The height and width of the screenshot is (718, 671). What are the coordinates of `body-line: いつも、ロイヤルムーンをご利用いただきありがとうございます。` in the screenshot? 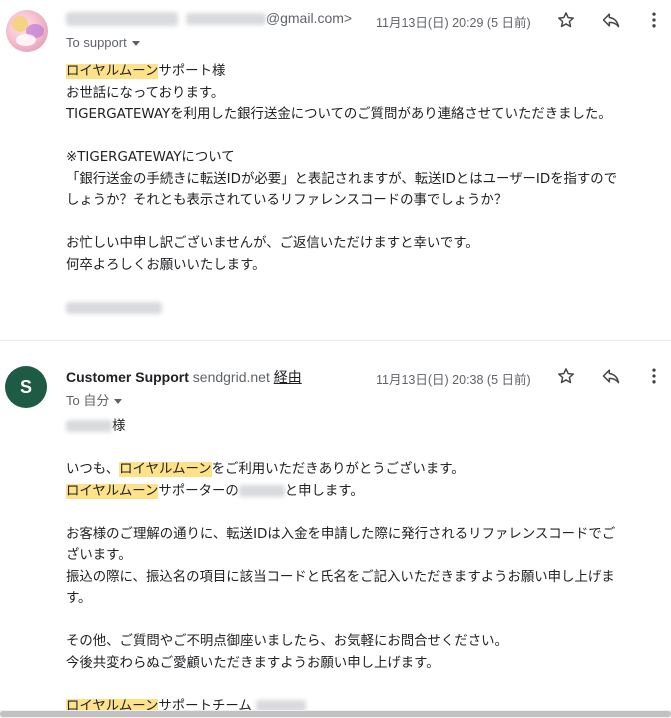 It's located at (265, 469).